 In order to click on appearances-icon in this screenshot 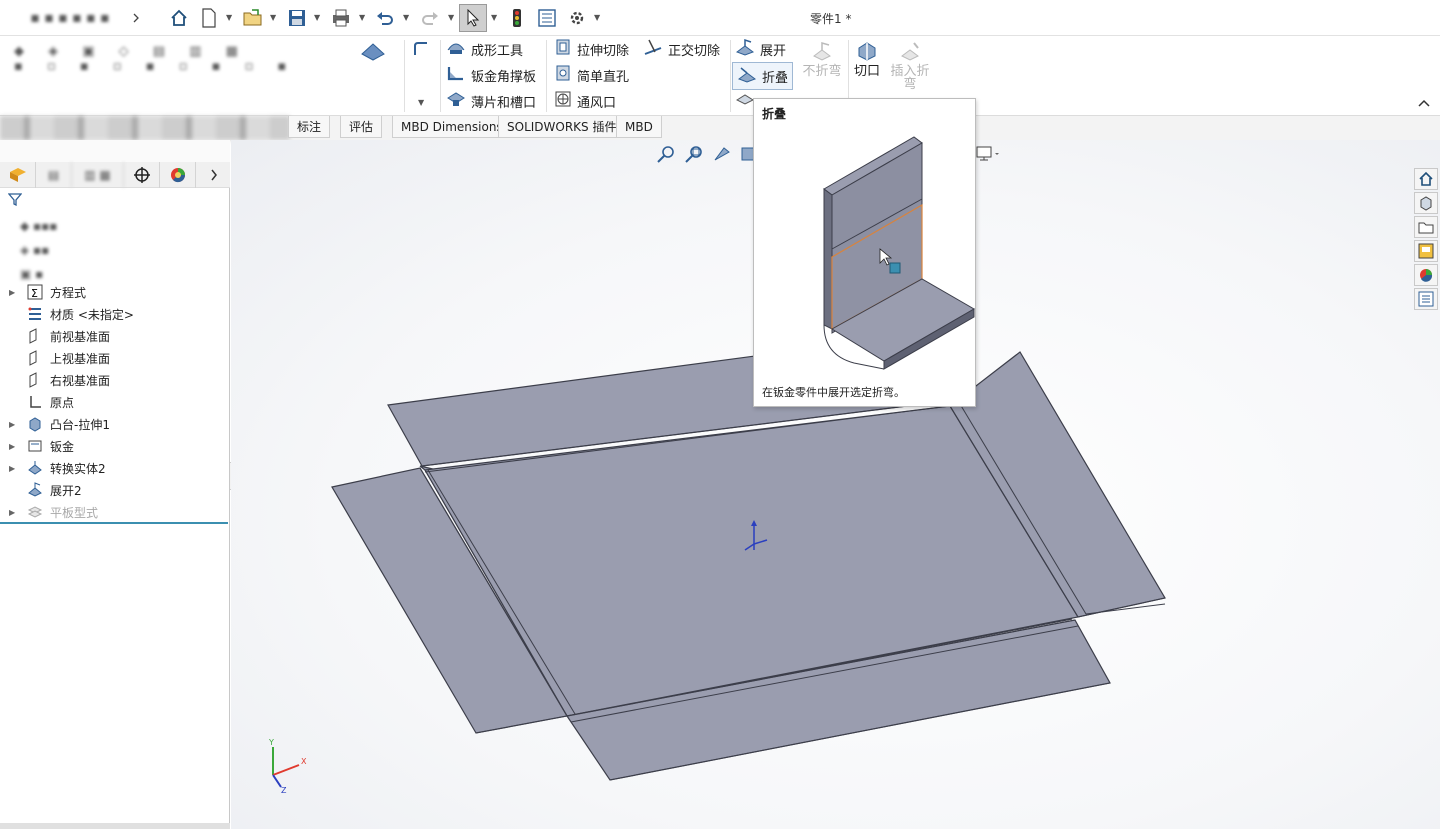, I will do `click(1426, 275)`.